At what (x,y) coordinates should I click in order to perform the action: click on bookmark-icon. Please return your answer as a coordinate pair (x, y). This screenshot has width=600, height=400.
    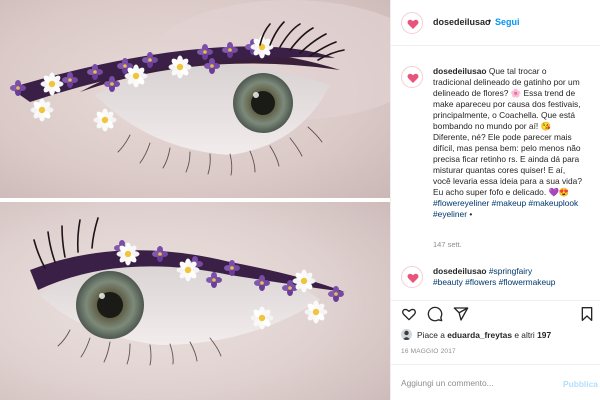
    Looking at the image, I should click on (587, 314).